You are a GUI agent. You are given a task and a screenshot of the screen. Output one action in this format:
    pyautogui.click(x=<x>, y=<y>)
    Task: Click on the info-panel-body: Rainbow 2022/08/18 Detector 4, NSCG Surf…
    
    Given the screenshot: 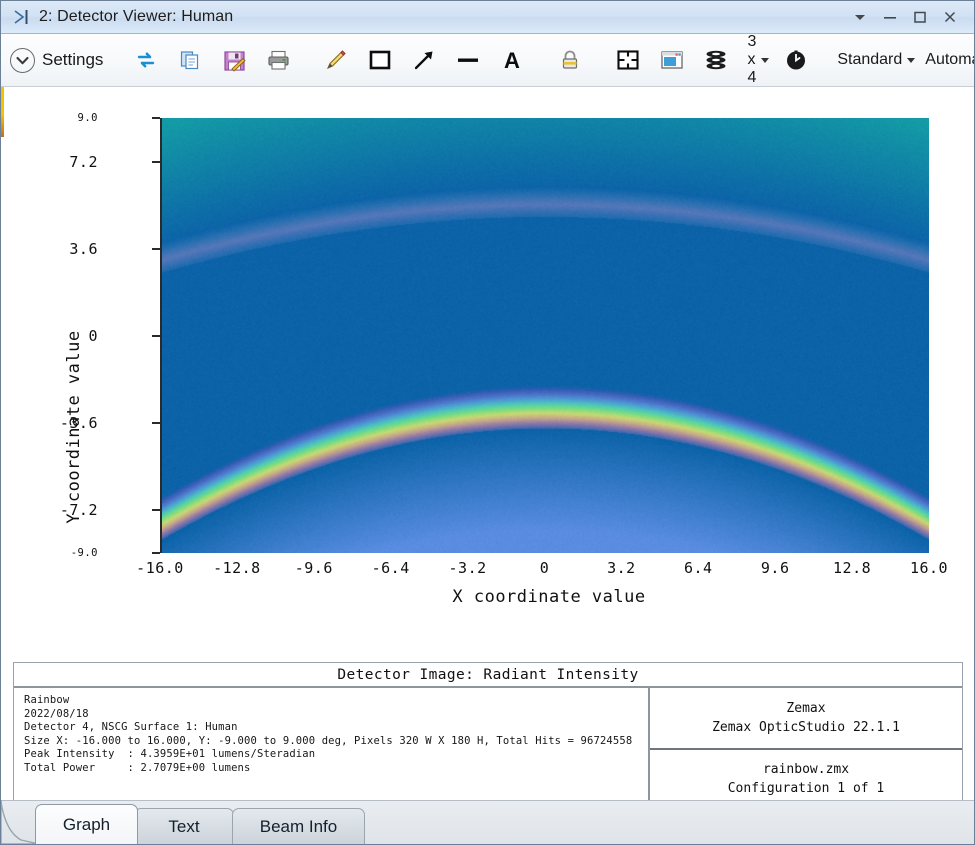 What is the action you would take?
    pyautogui.click(x=488, y=745)
    